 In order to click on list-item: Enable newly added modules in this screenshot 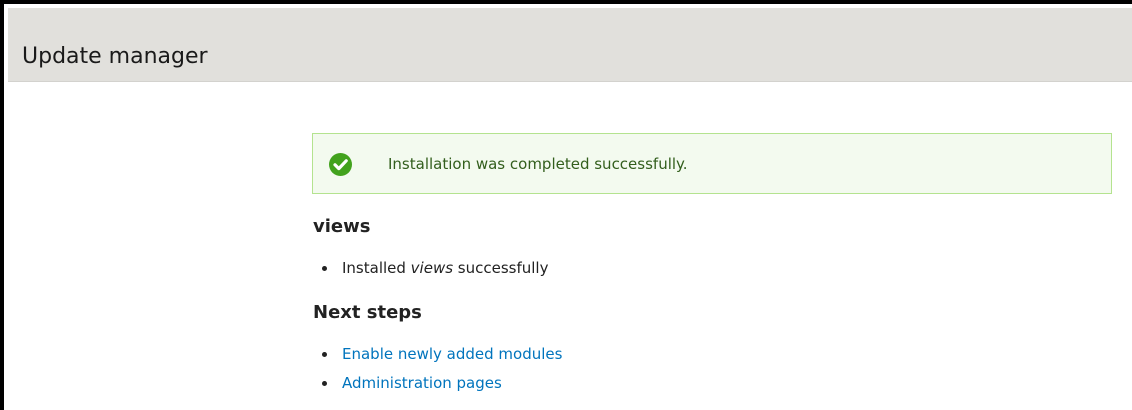, I will do `click(437, 354)`.